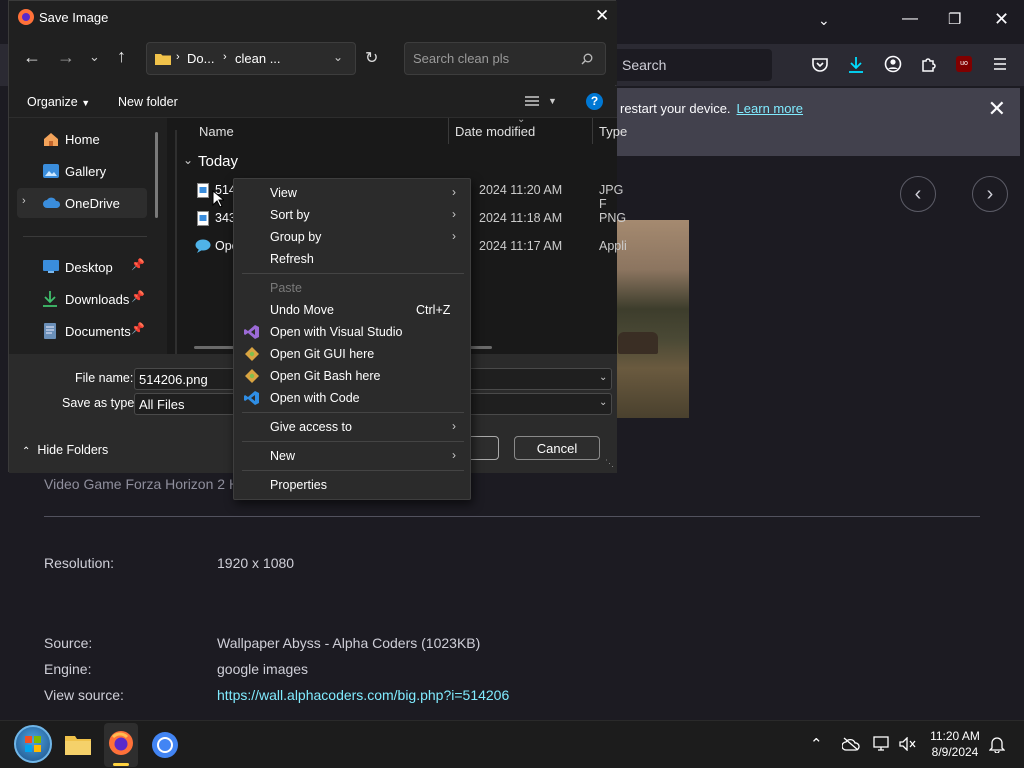 The image size is (1024, 768). Describe the element at coordinates (82, 139) in the screenshot. I see `nav-item-home: Home` at that location.